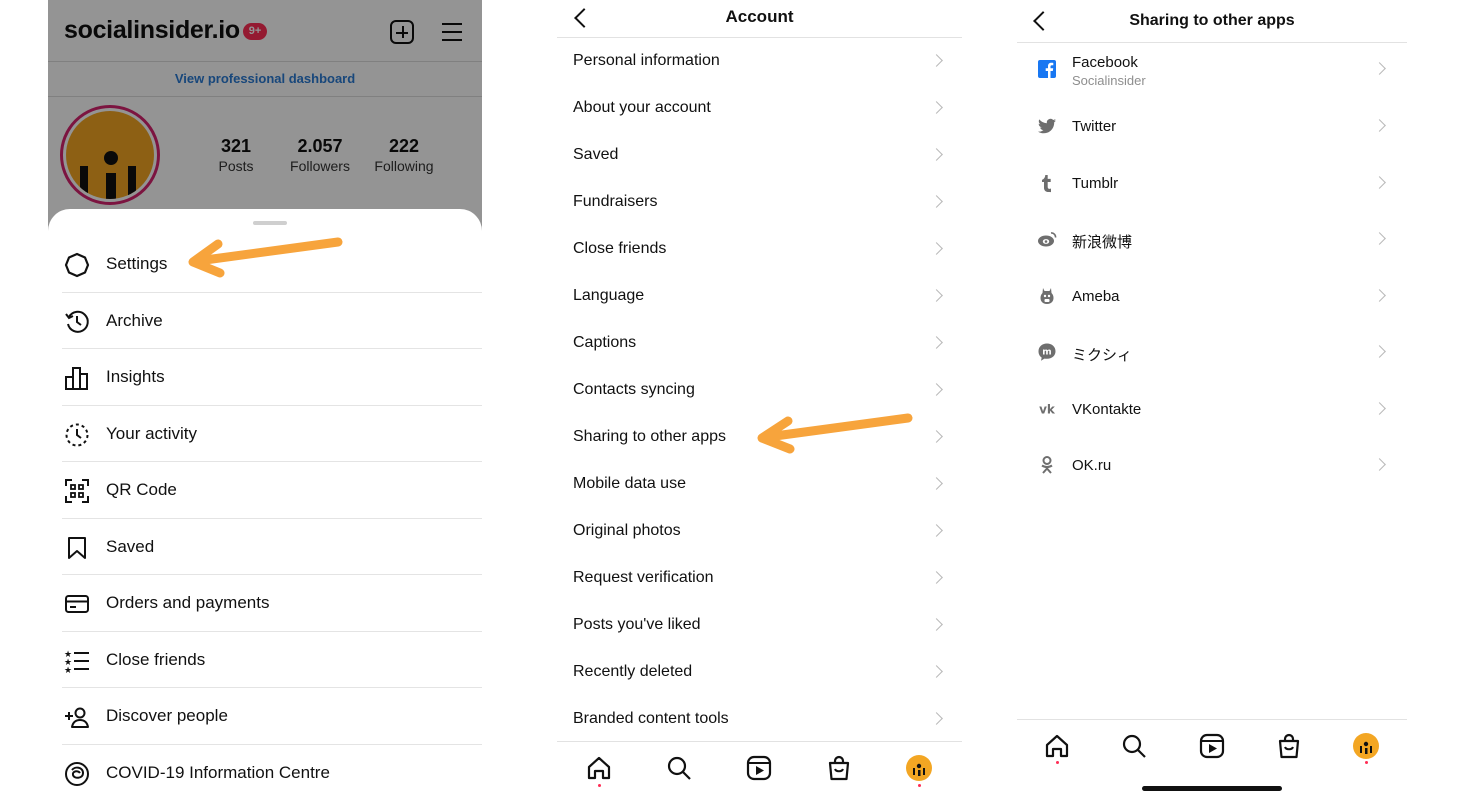  I want to click on menu-item-close-friends: ★ ★ ★ Close friends, so click(272, 660).